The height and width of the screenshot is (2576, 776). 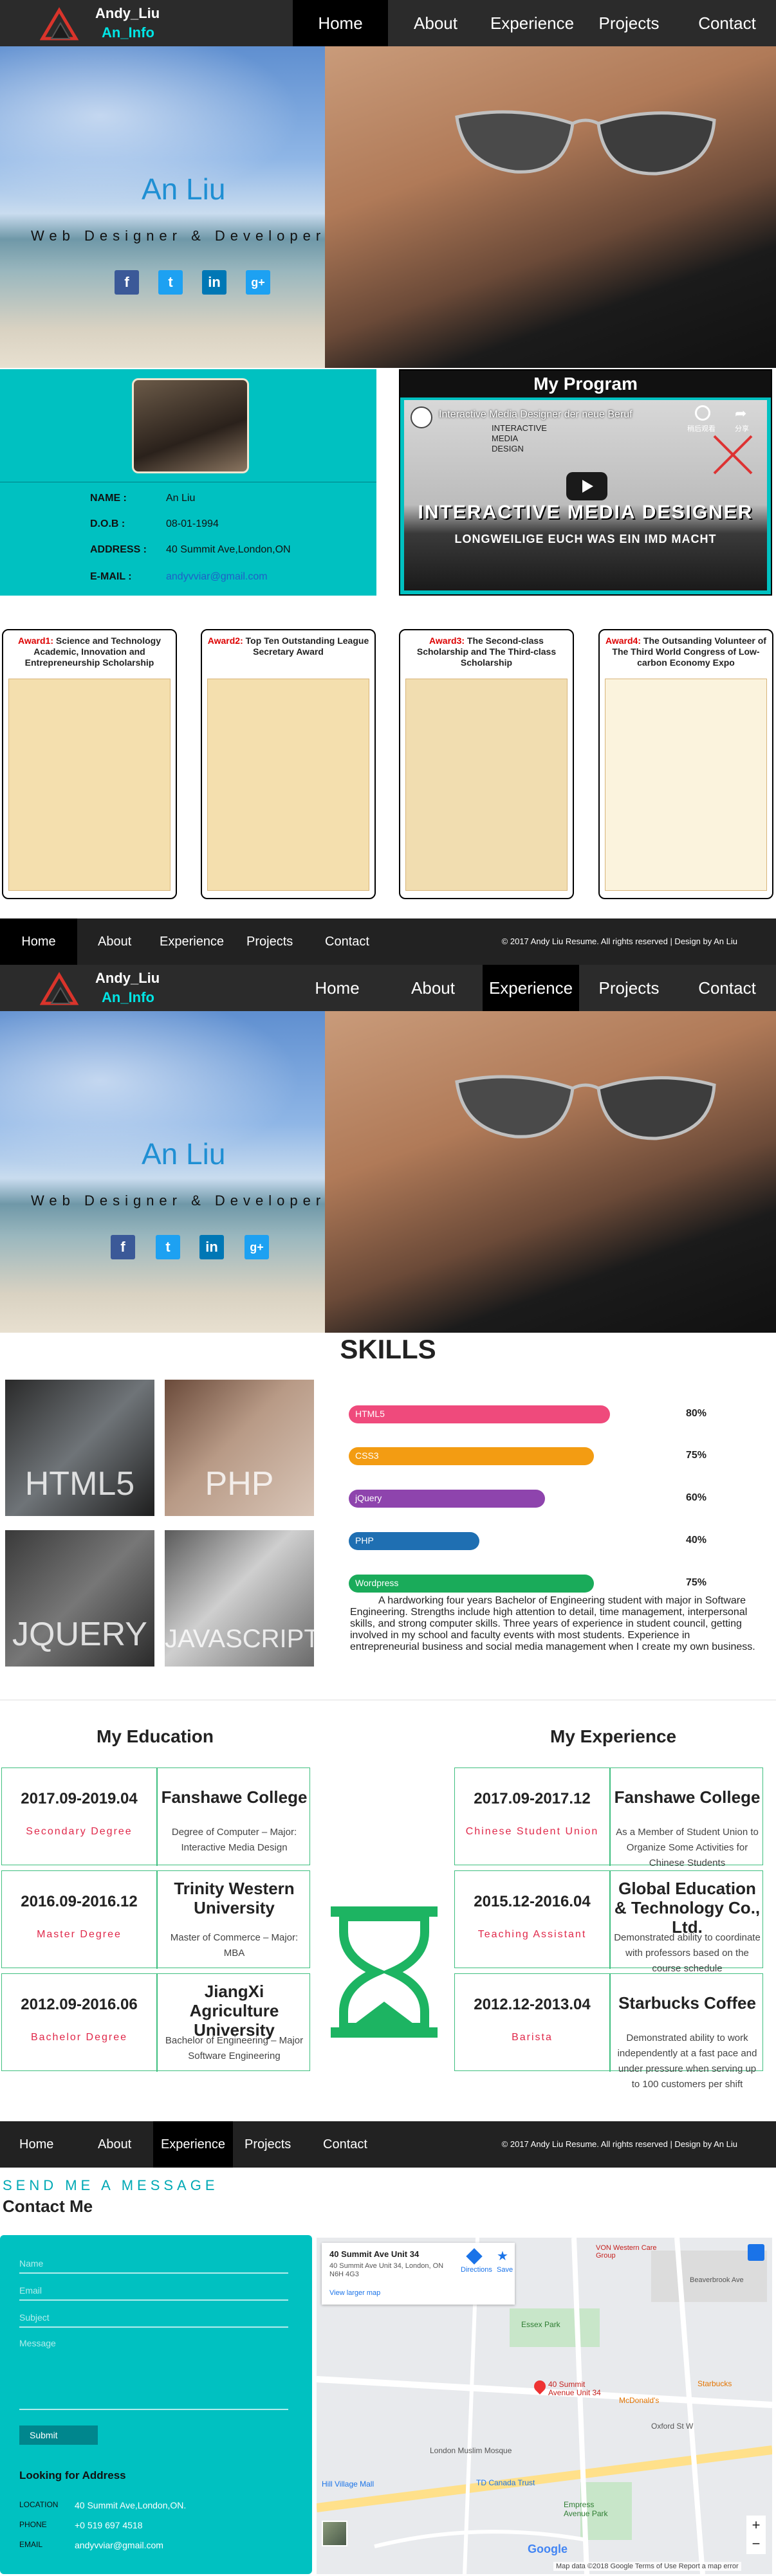 I want to click on skills-title: SKILLS, so click(x=388, y=1349).